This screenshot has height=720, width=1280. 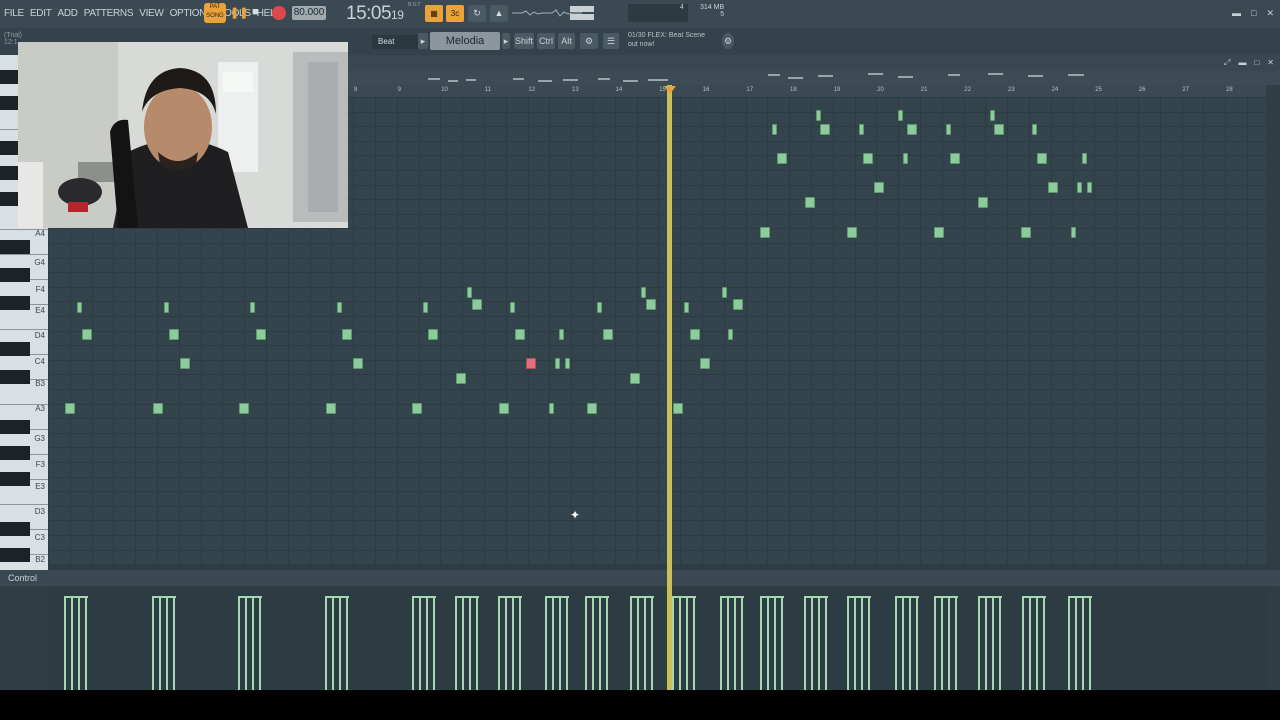 I want to click on pat-song-toggle: PAT SONG, so click(x=215, y=13).